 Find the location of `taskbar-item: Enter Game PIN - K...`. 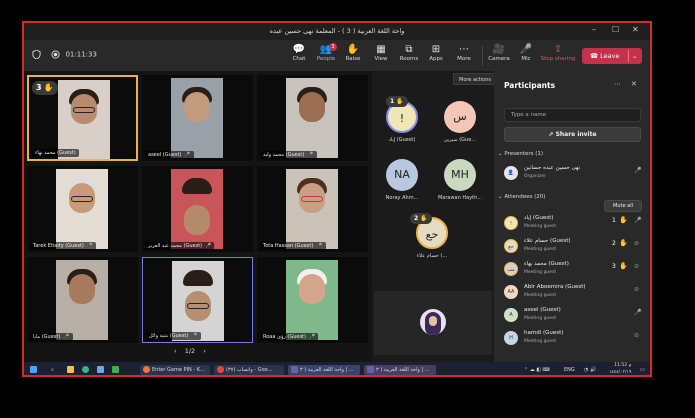

taskbar-item: Enter Game PIN - K... is located at coordinates (175, 370).